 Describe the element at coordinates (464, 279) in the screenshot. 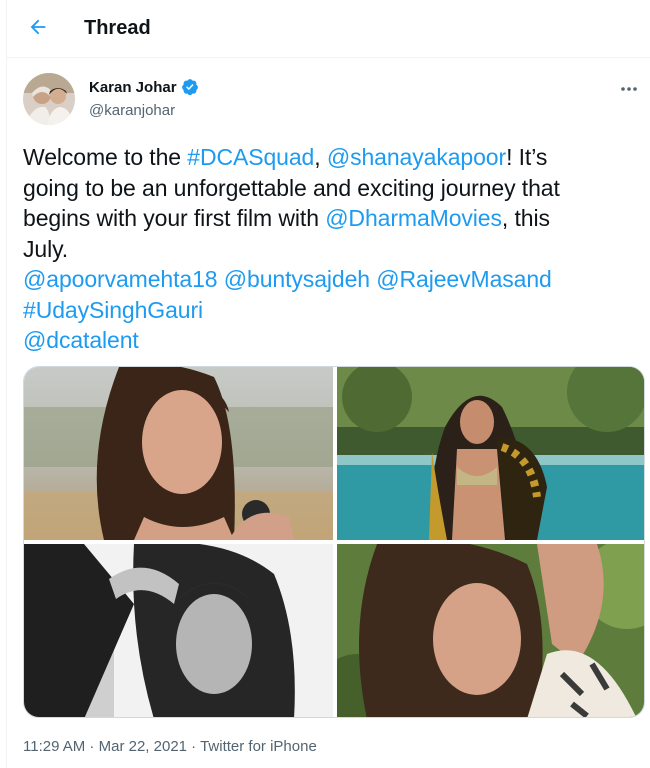

I see `mention-link: @RajeevMasand` at that location.